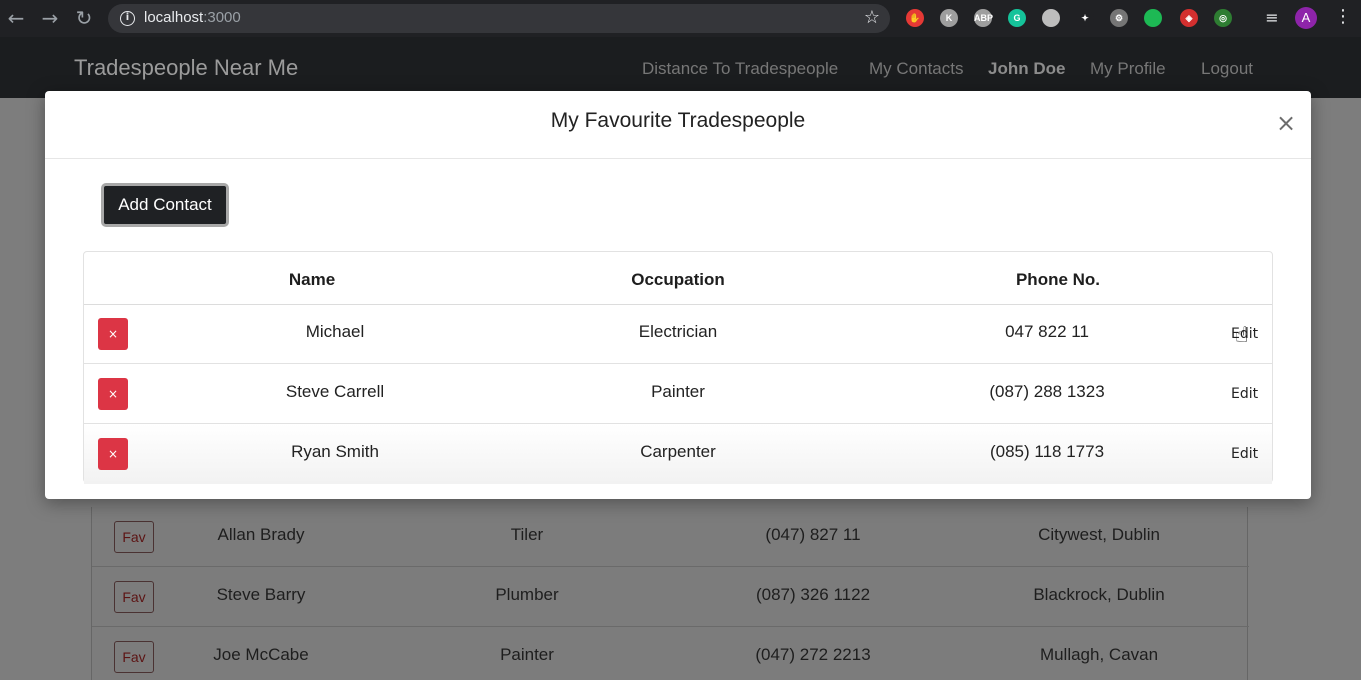 The width and height of the screenshot is (1361, 680). What do you see at coordinates (872, 17) in the screenshot?
I see `bookmark-star-icon: ☆` at bounding box center [872, 17].